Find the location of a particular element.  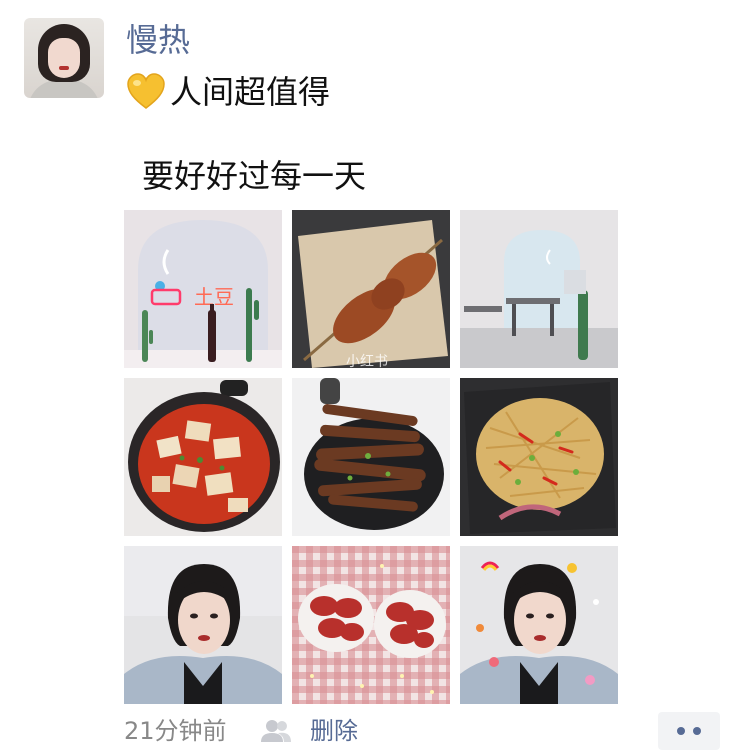

more-dots-icon is located at coordinates (681, 731).